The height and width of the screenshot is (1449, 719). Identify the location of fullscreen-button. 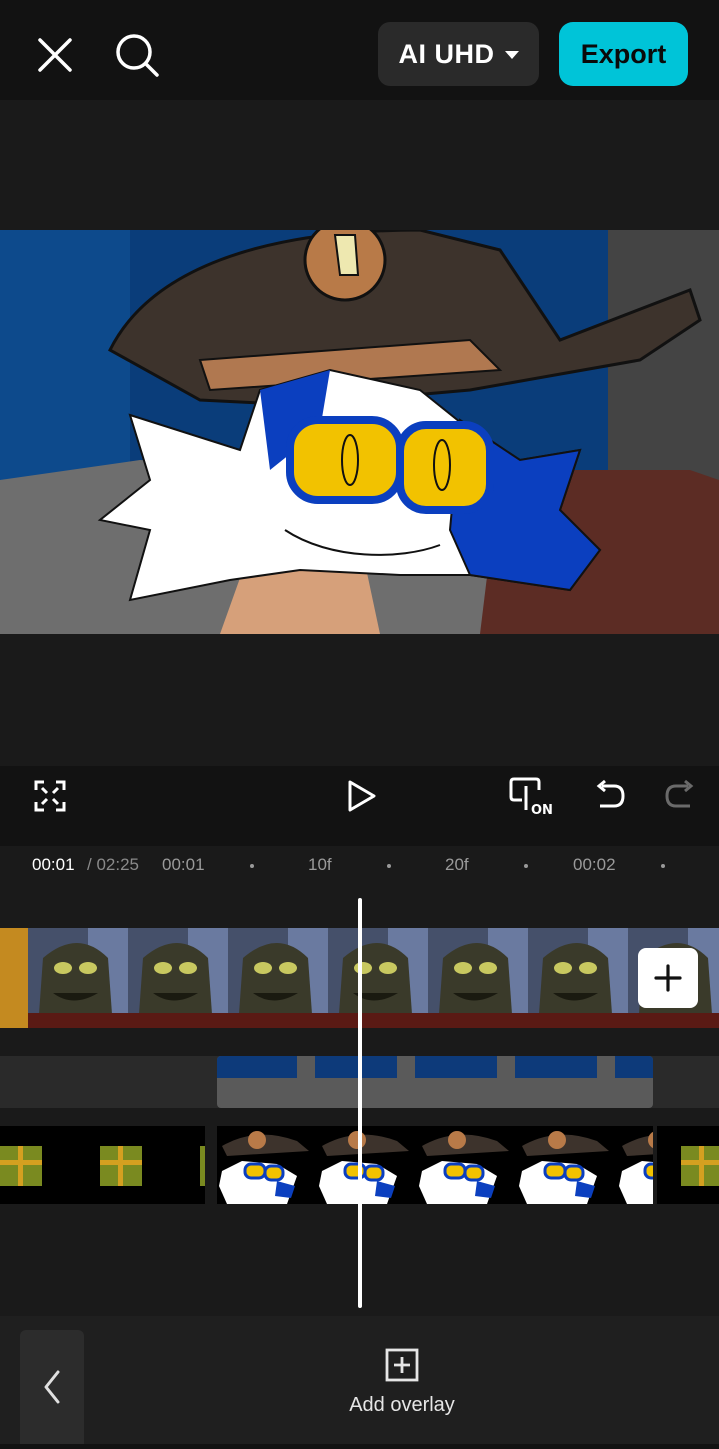
(50, 796).